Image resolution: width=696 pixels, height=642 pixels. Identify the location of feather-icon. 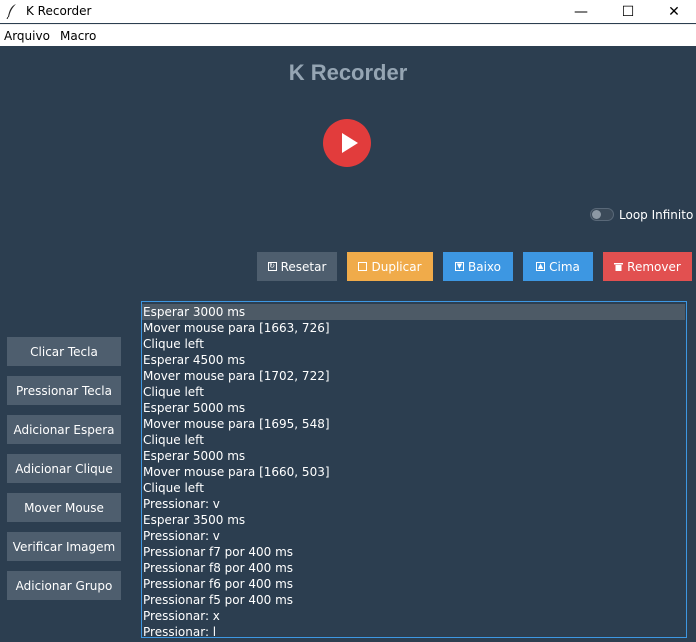
(11, 11).